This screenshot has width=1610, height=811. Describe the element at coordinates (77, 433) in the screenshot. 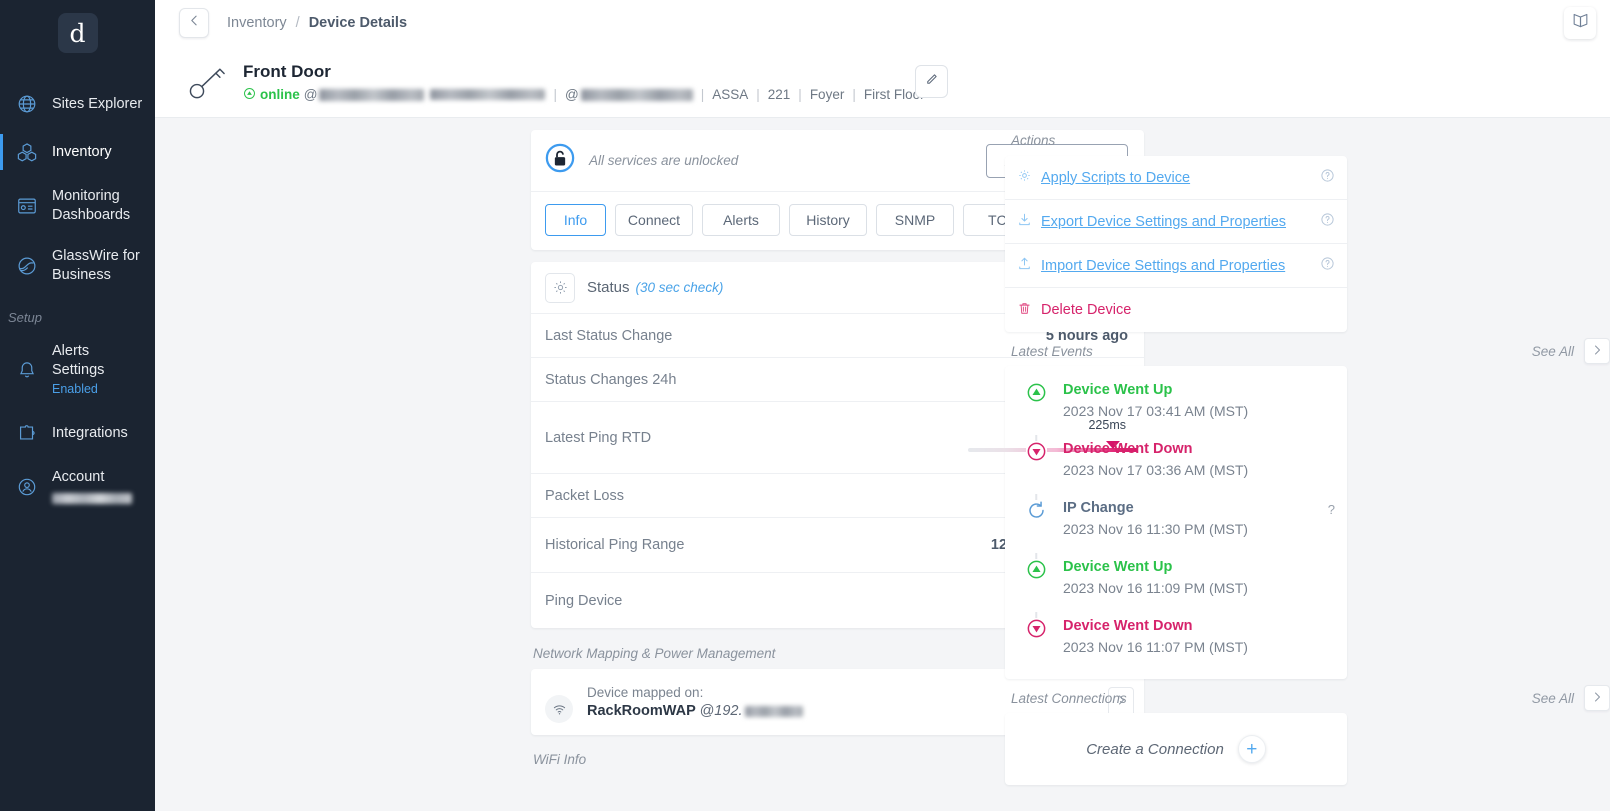

I see `sidebar-item-integrations: Integrations` at that location.